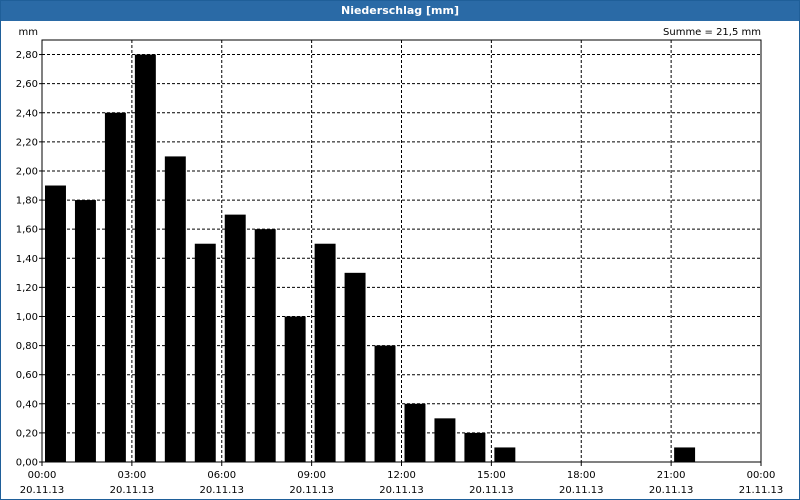 The width and height of the screenshot is (800, 500). Describe the element at coordinates (491, 475) in the screenshot. I see `x-tick-time-label: 15:00` at that location.